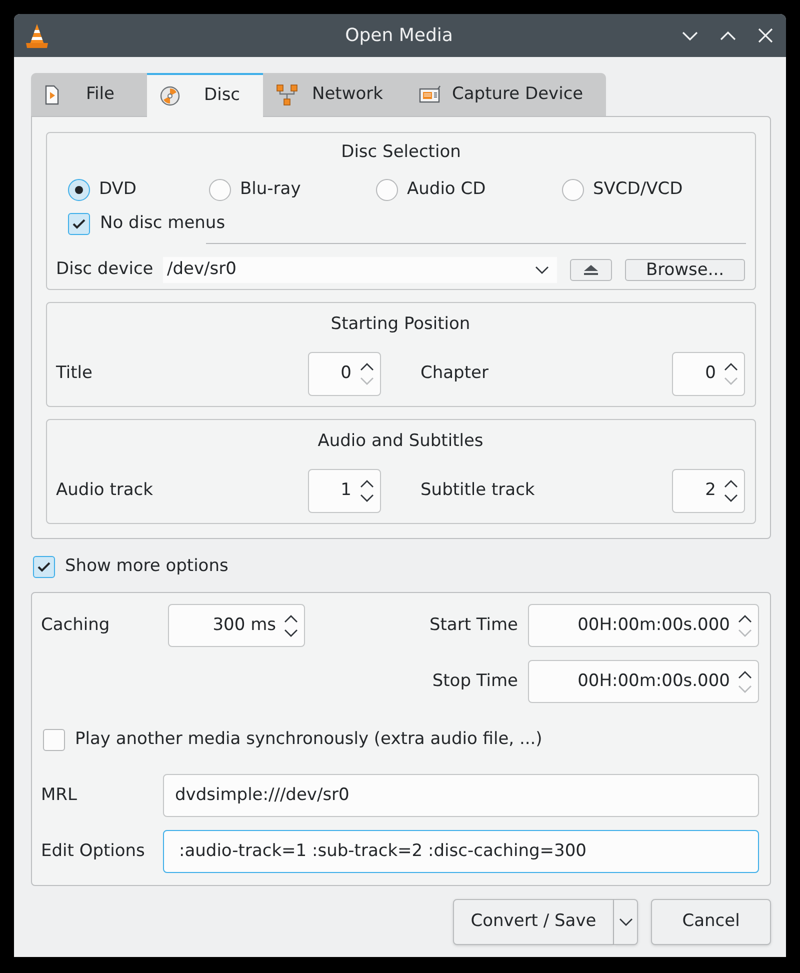 The image size is (800, 973). I want to click on maximize-icon, so click(728, 35).